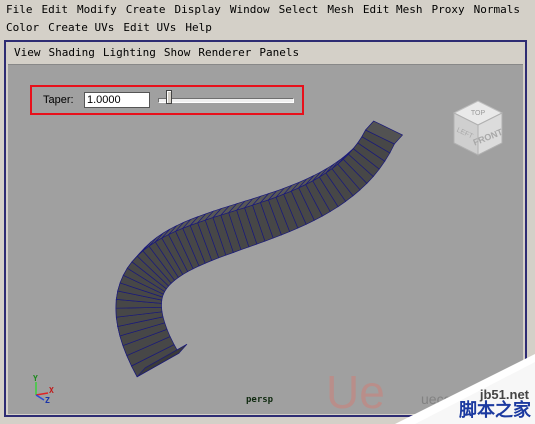 Image resolution: width=535 pixels, height=424 pixels. I want to click on axis-z-label: Z, so click(47, 399).